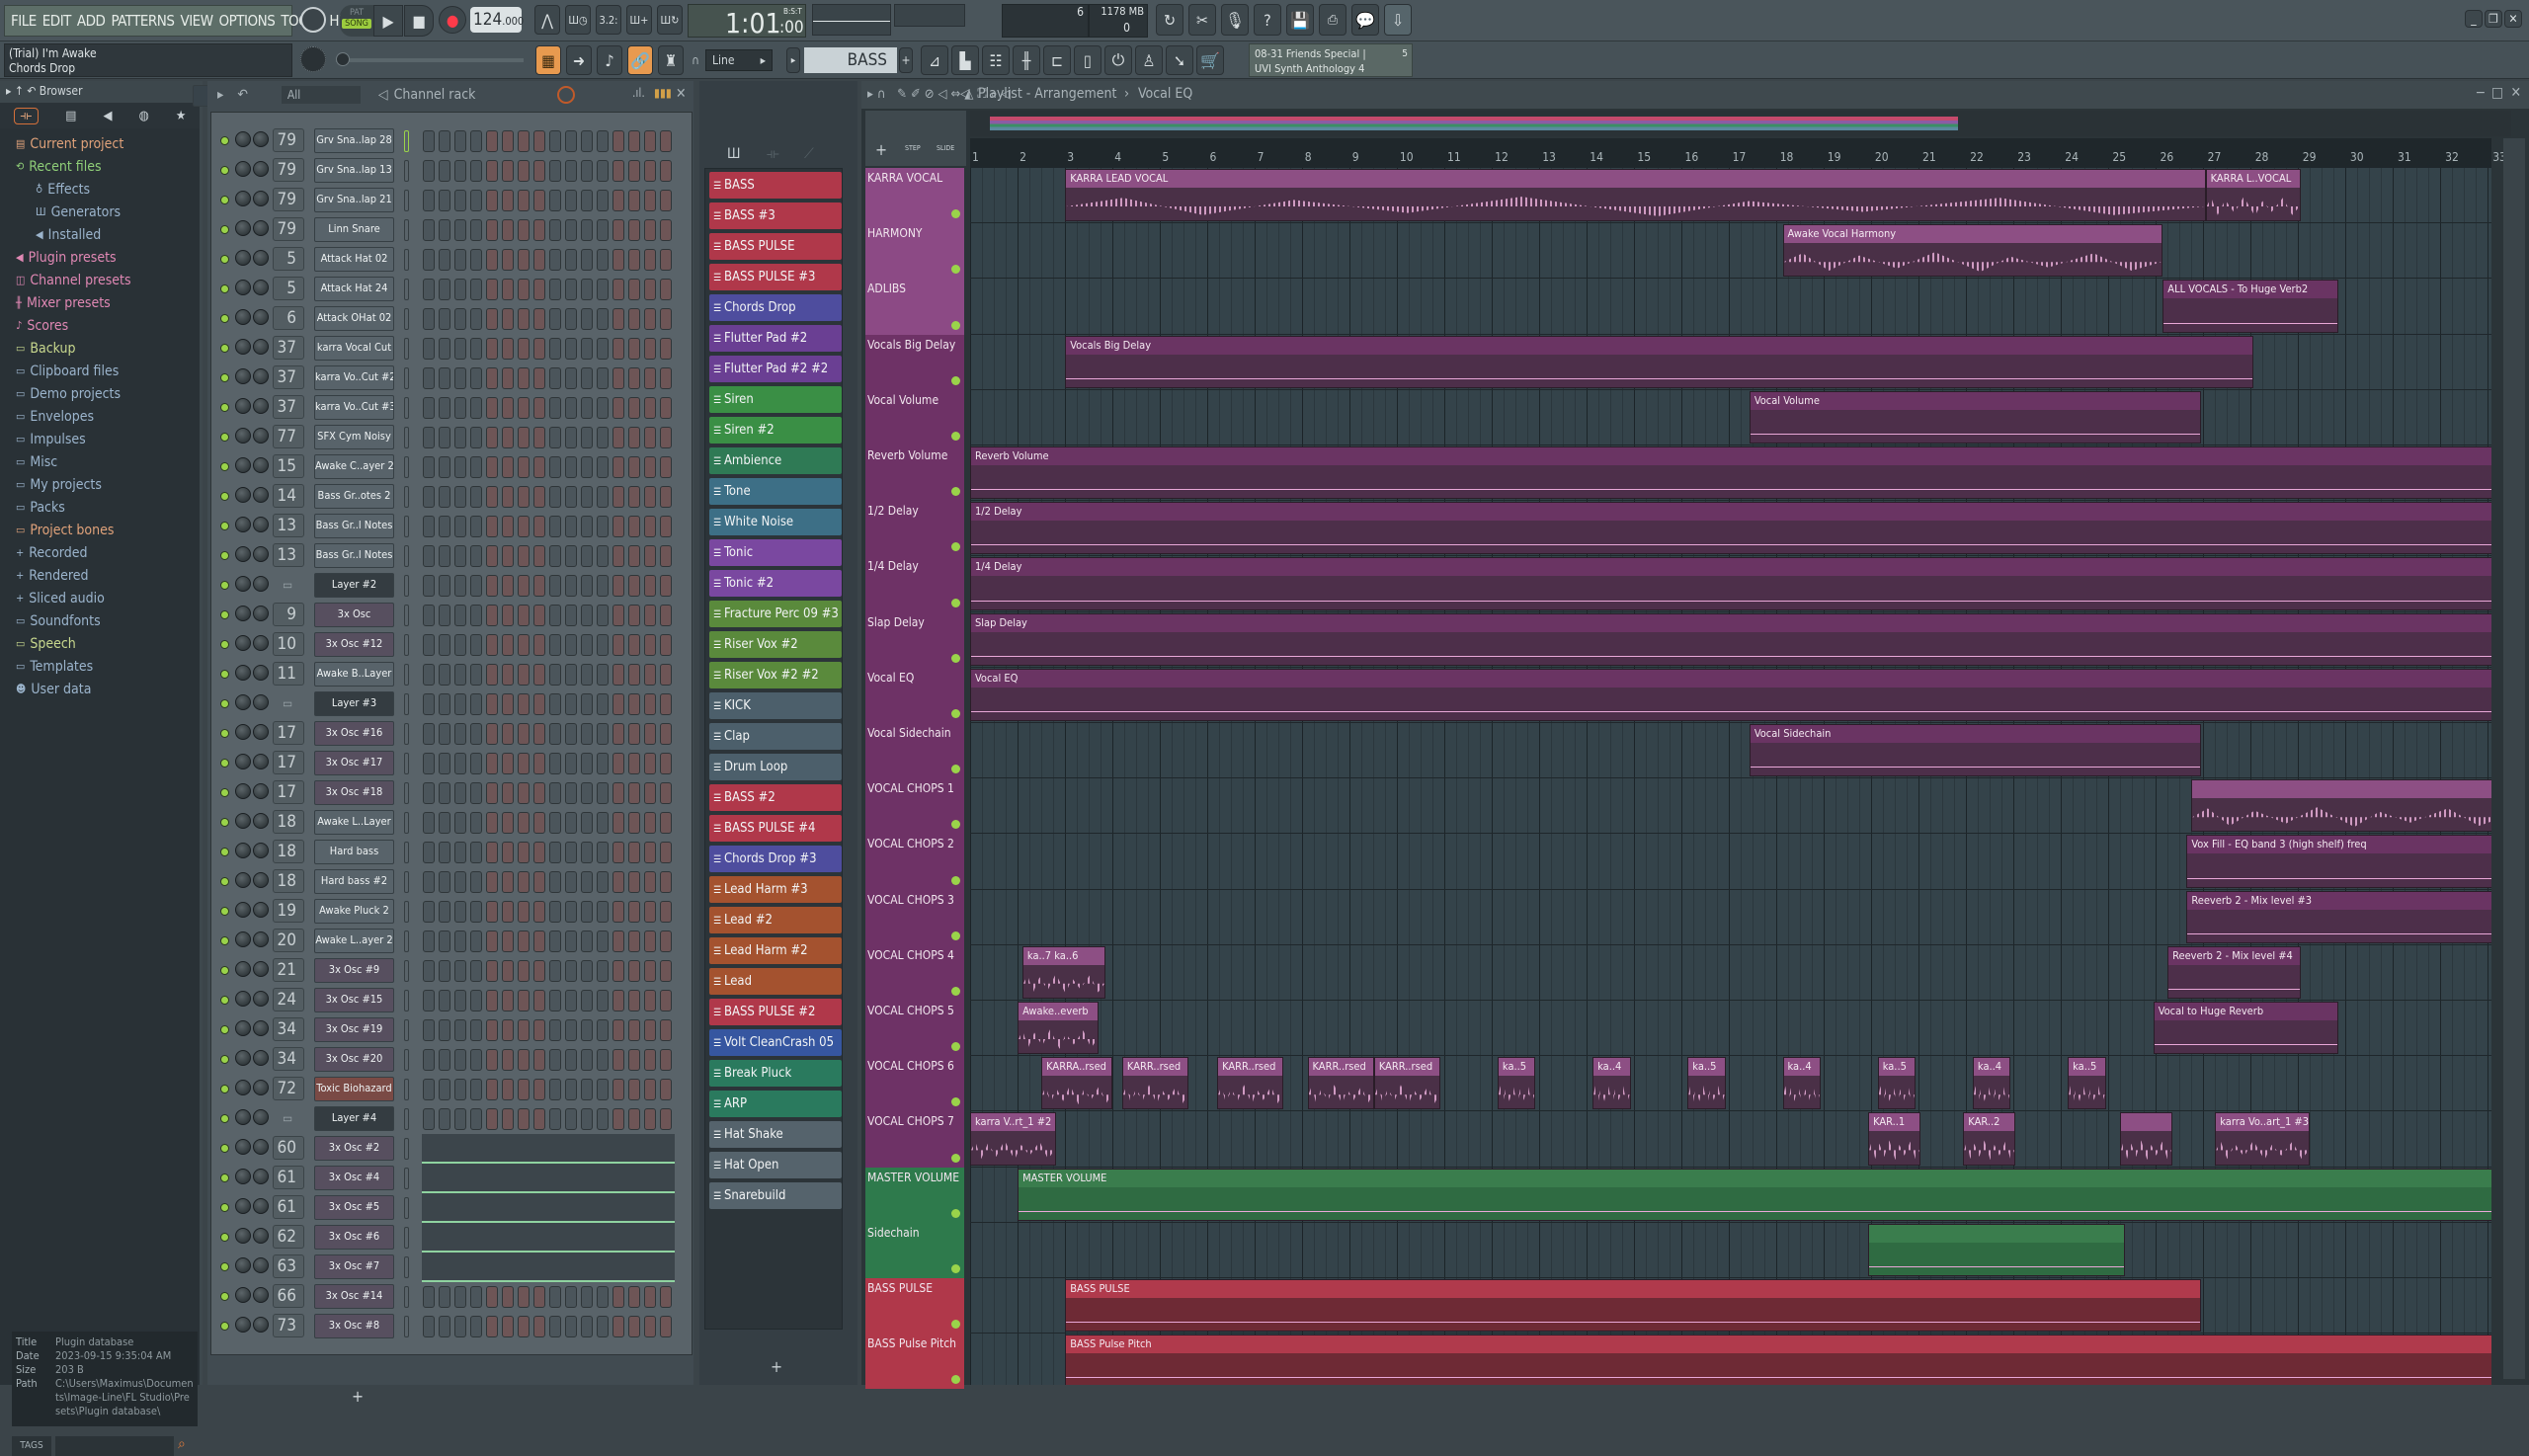  Describe the element at coordinates (100, 325) in the screenshot. I see `browser-item: ♪ Scores` at that location.